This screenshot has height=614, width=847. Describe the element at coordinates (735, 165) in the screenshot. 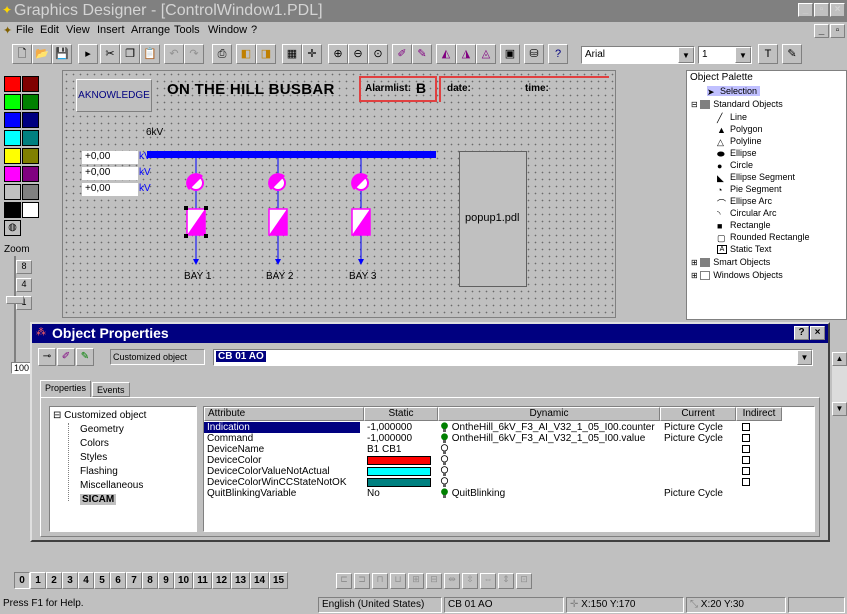

I see `palette-item-circle: ● Circle` at that location.